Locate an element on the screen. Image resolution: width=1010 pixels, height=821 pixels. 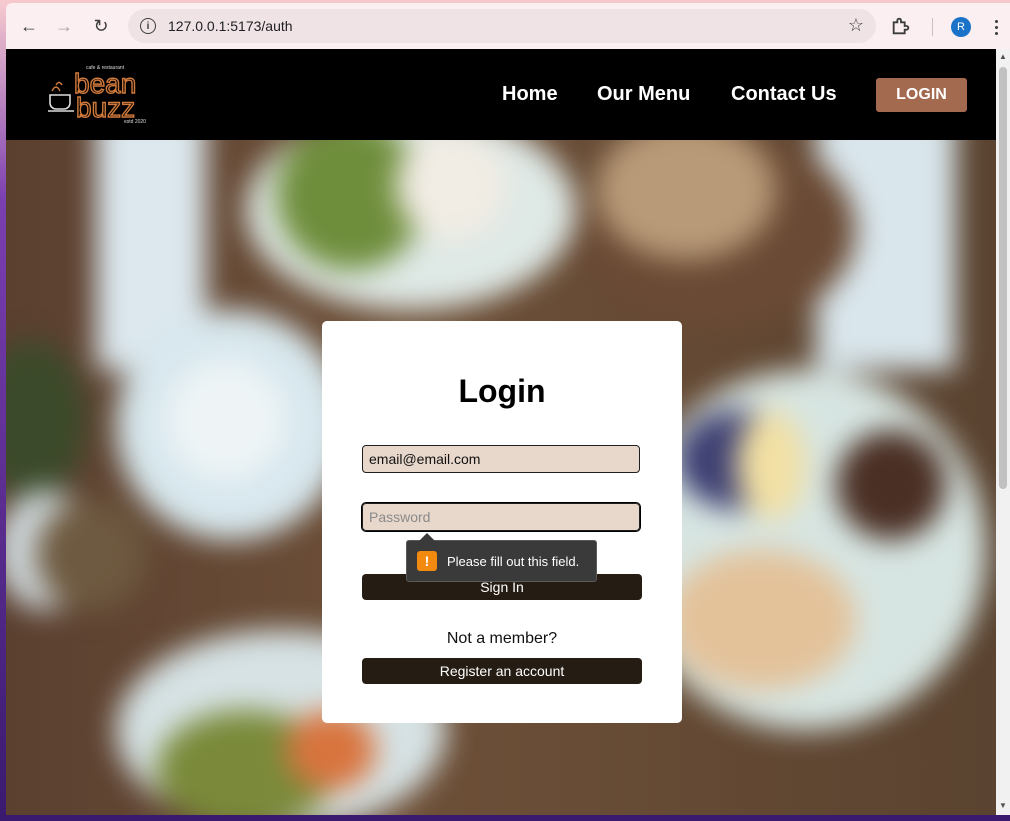
not-member-text: Not a member? is located at coordinates (502, 638).